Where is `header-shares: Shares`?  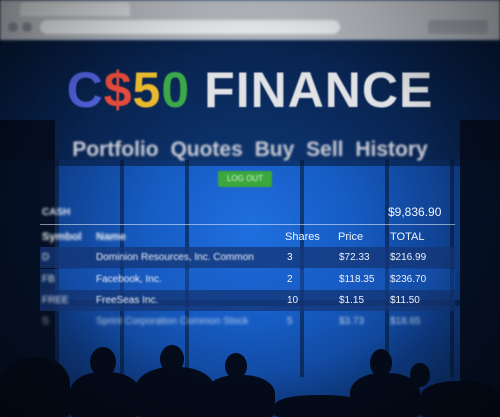
header-shares: Shares is located at coordinates (302, 237).